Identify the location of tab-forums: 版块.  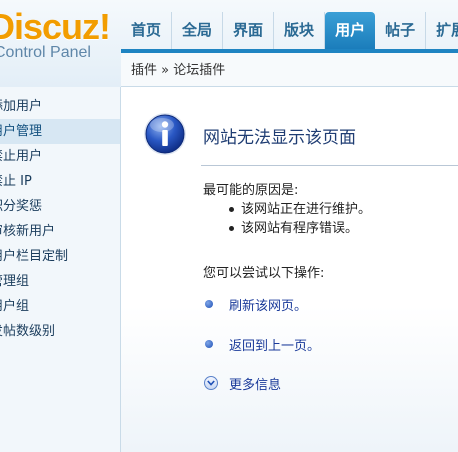
(300, 30).